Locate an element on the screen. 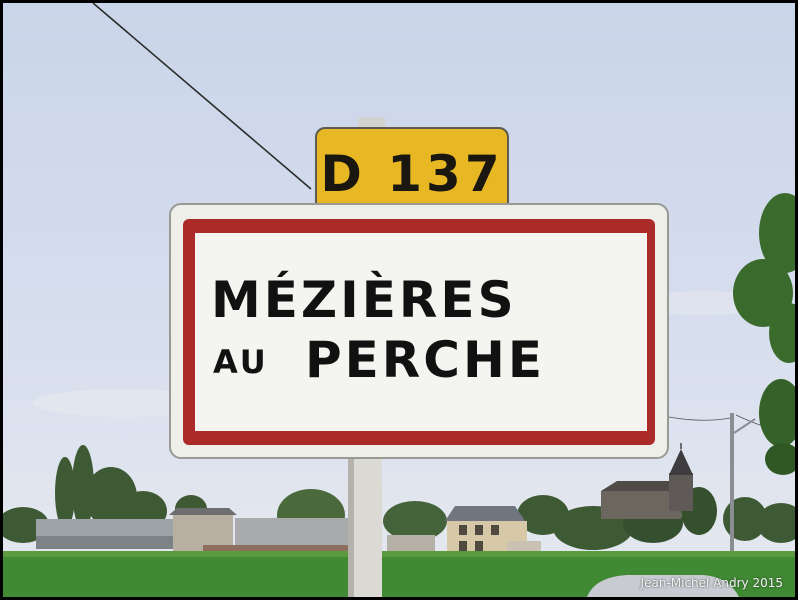 The width and height of the screenshot is (798, 600). photographer-credit: Jean-Michel Andry 2015 is located at coordinates (711, 583).